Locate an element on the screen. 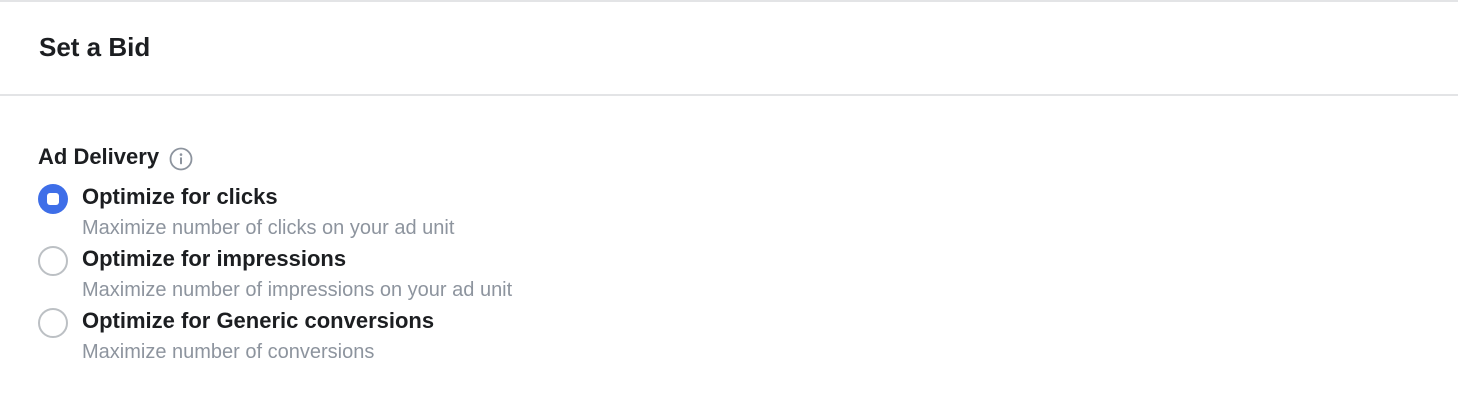  radio-button-impressions is located at coordinates (53, 261).